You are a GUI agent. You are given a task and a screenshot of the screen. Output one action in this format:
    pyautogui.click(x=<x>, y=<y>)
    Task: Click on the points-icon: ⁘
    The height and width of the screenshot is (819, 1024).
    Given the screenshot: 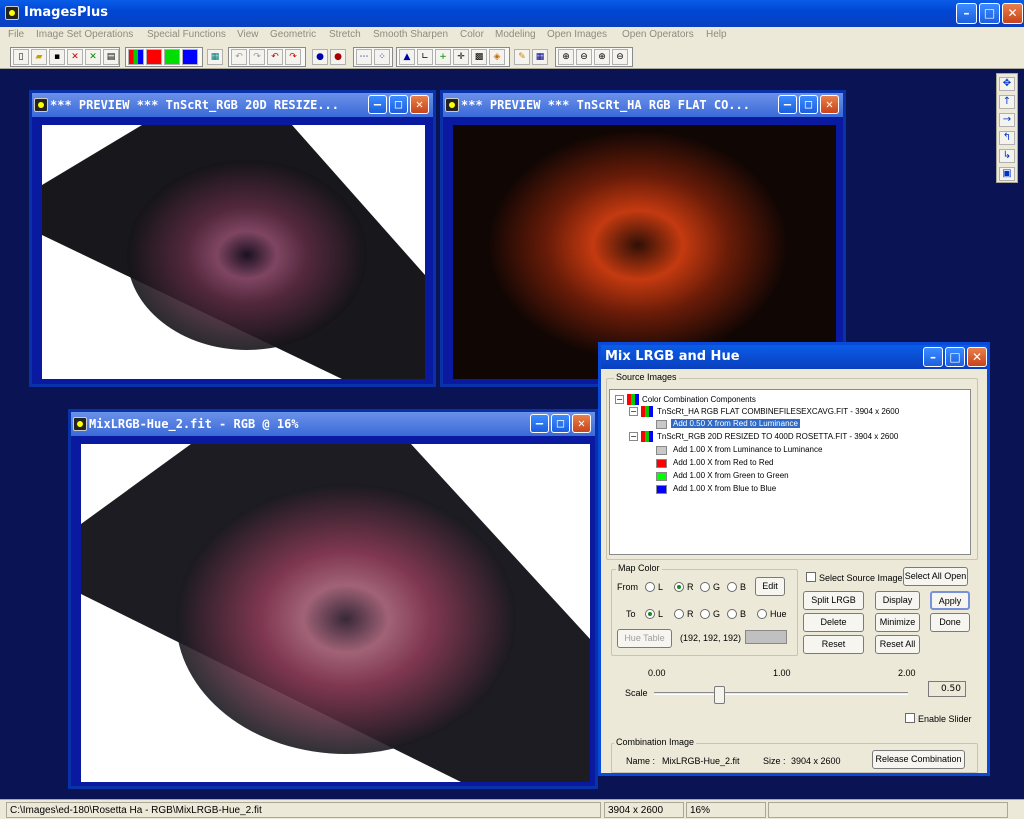 What is the action you would take?
    pyautogui.click(x=382, y=57)
    